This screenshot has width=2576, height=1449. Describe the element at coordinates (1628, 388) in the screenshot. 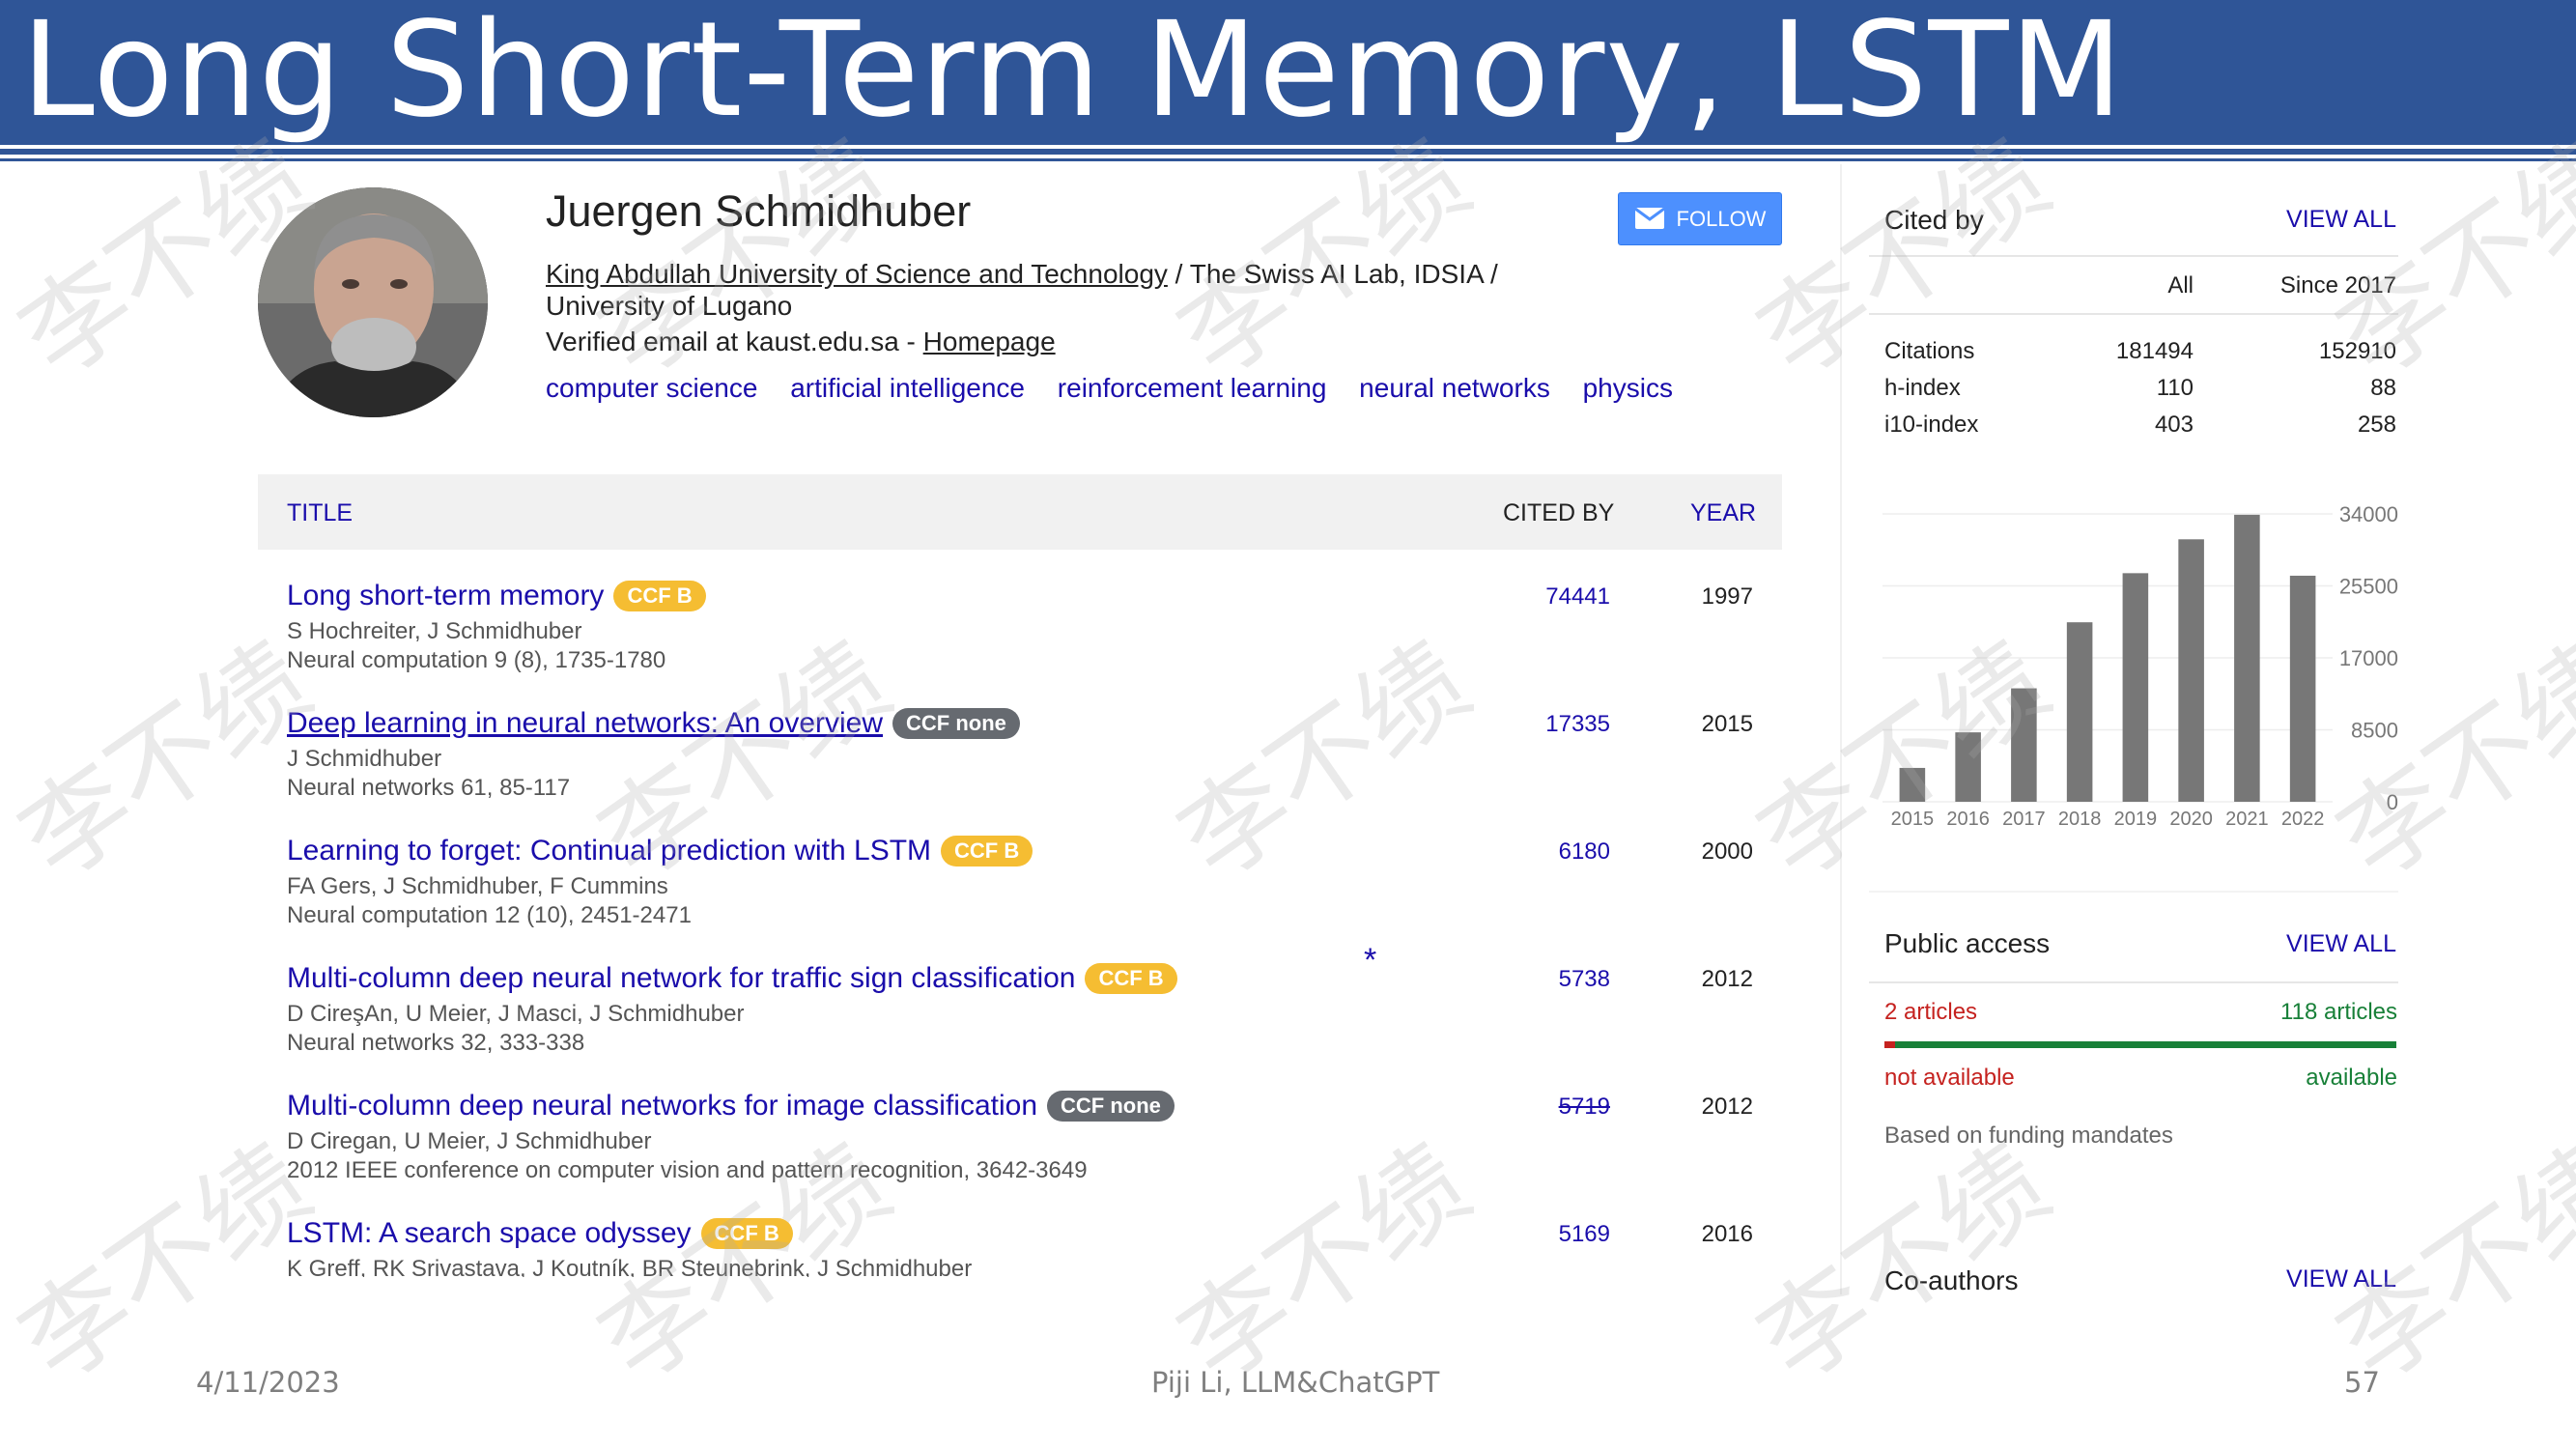

I see `interest-link: physics` at that location.